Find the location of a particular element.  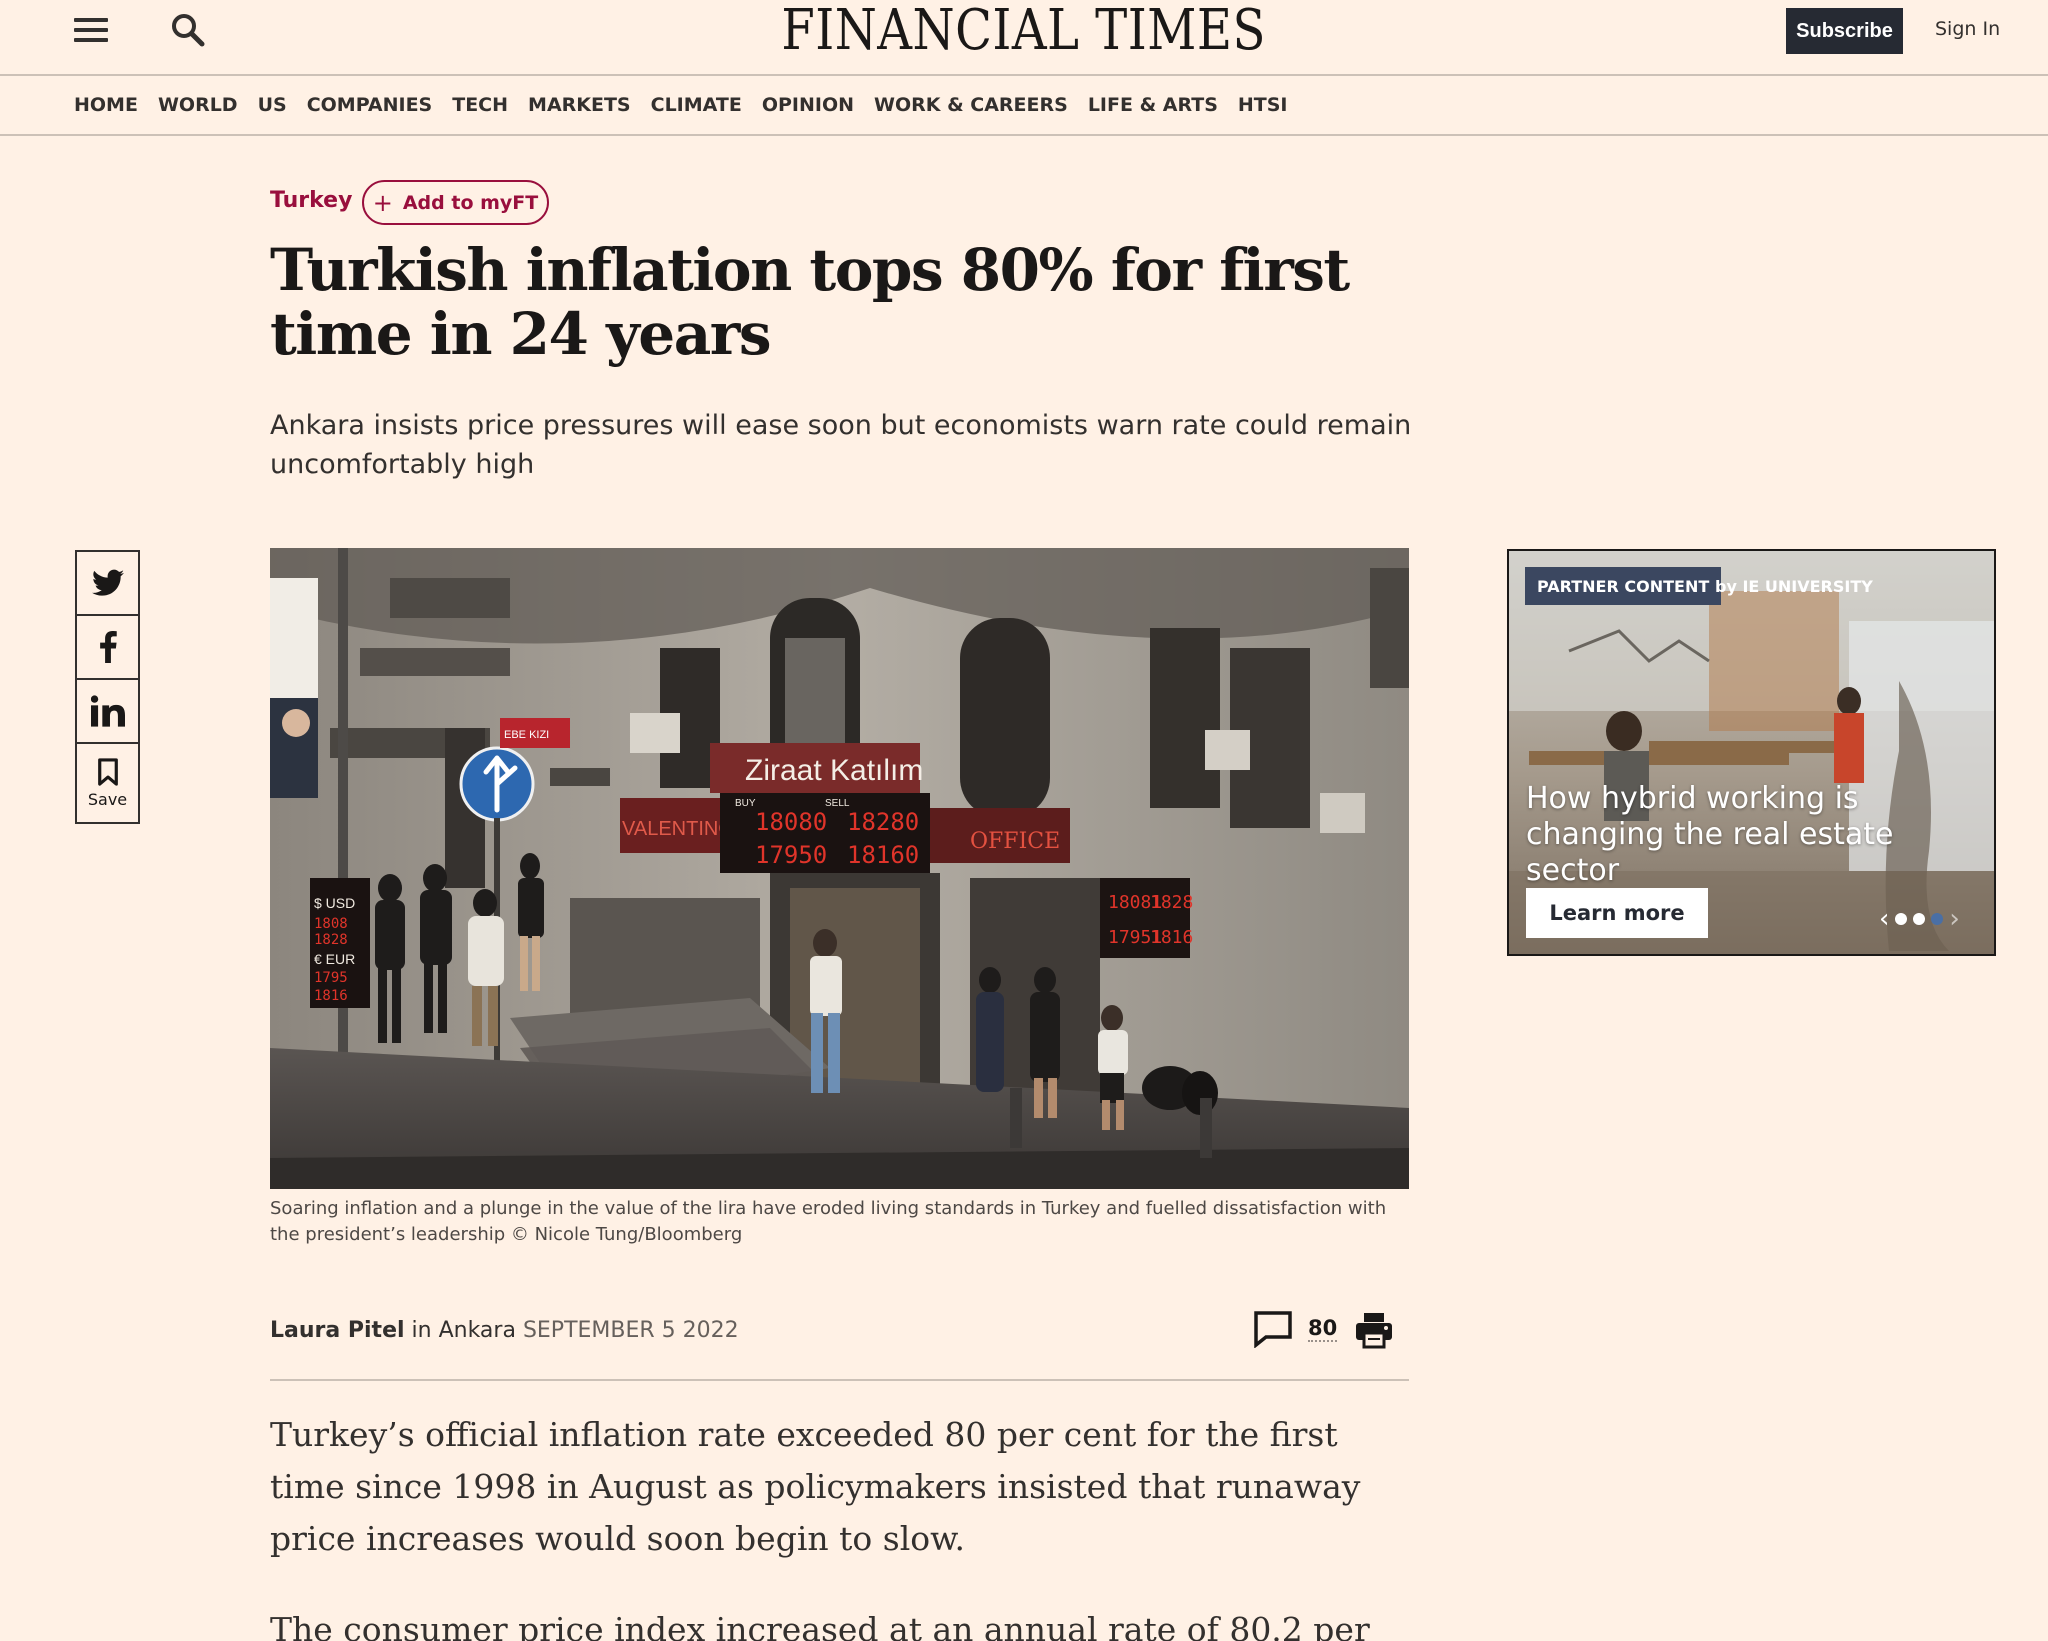

chevron-right-icon: › is located at coordinates (1954, 919).